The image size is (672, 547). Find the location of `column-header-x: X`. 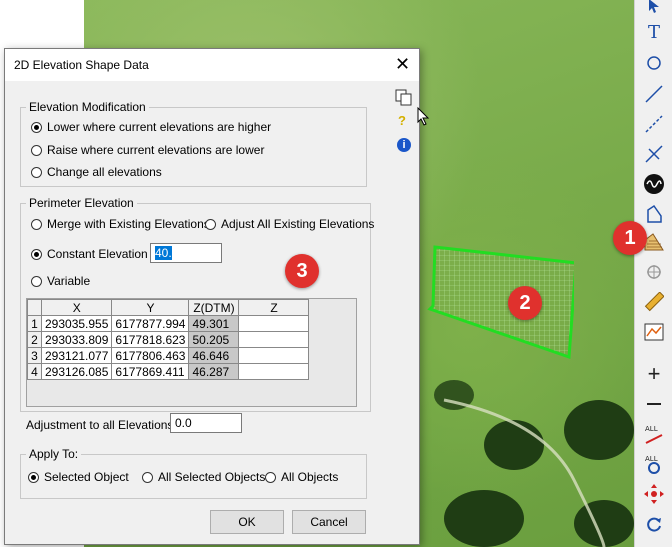

column-header-x: X is located at coordinates (76, 307).